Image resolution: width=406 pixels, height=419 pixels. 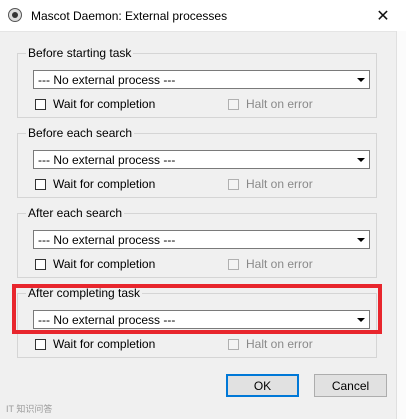 What do you see at coordinates (262, 385) in the screenshot?
I see `ok-button: OK` at bounding box center [262, 385].